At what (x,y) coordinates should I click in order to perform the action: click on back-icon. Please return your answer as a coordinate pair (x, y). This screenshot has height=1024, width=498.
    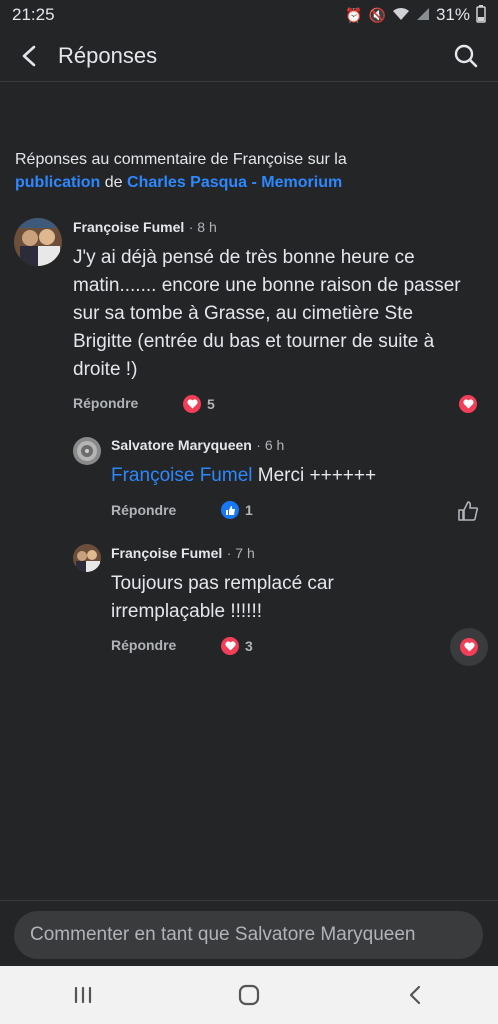
    Looking at the image, I should click on (415, 995).